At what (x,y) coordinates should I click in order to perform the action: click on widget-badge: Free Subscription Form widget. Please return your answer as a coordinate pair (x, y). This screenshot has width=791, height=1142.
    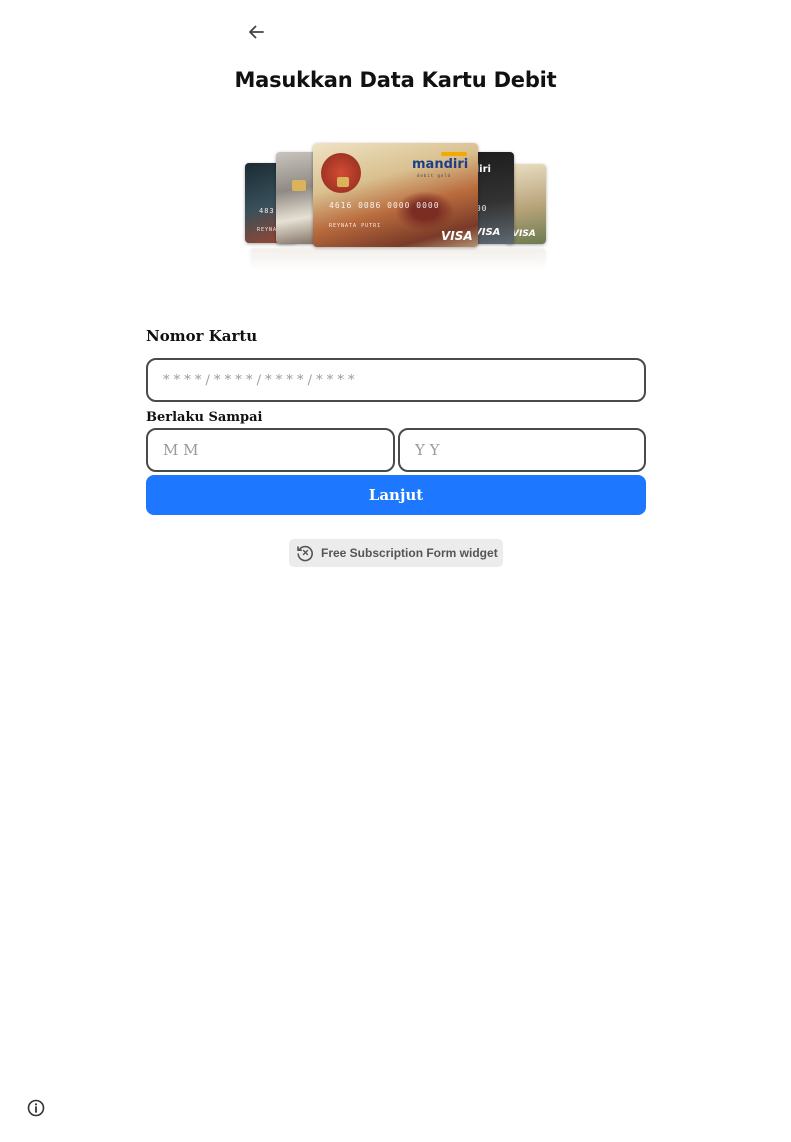
    Looking at the image, I should click on (396, 553).